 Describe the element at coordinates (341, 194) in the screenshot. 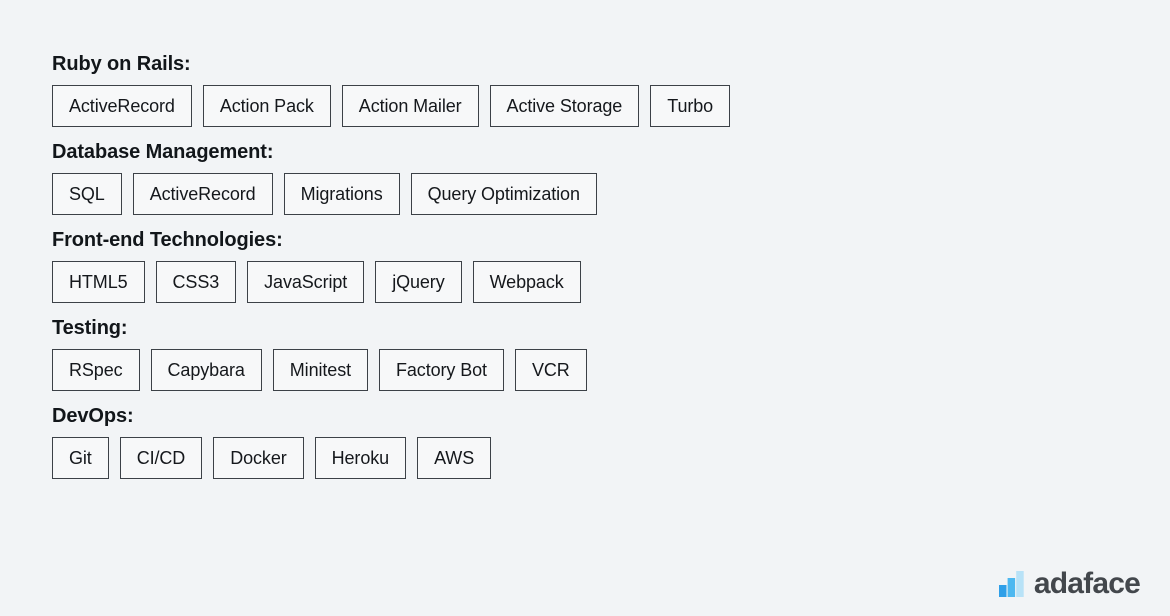

I see `skill-chip: Migrations` at that location.